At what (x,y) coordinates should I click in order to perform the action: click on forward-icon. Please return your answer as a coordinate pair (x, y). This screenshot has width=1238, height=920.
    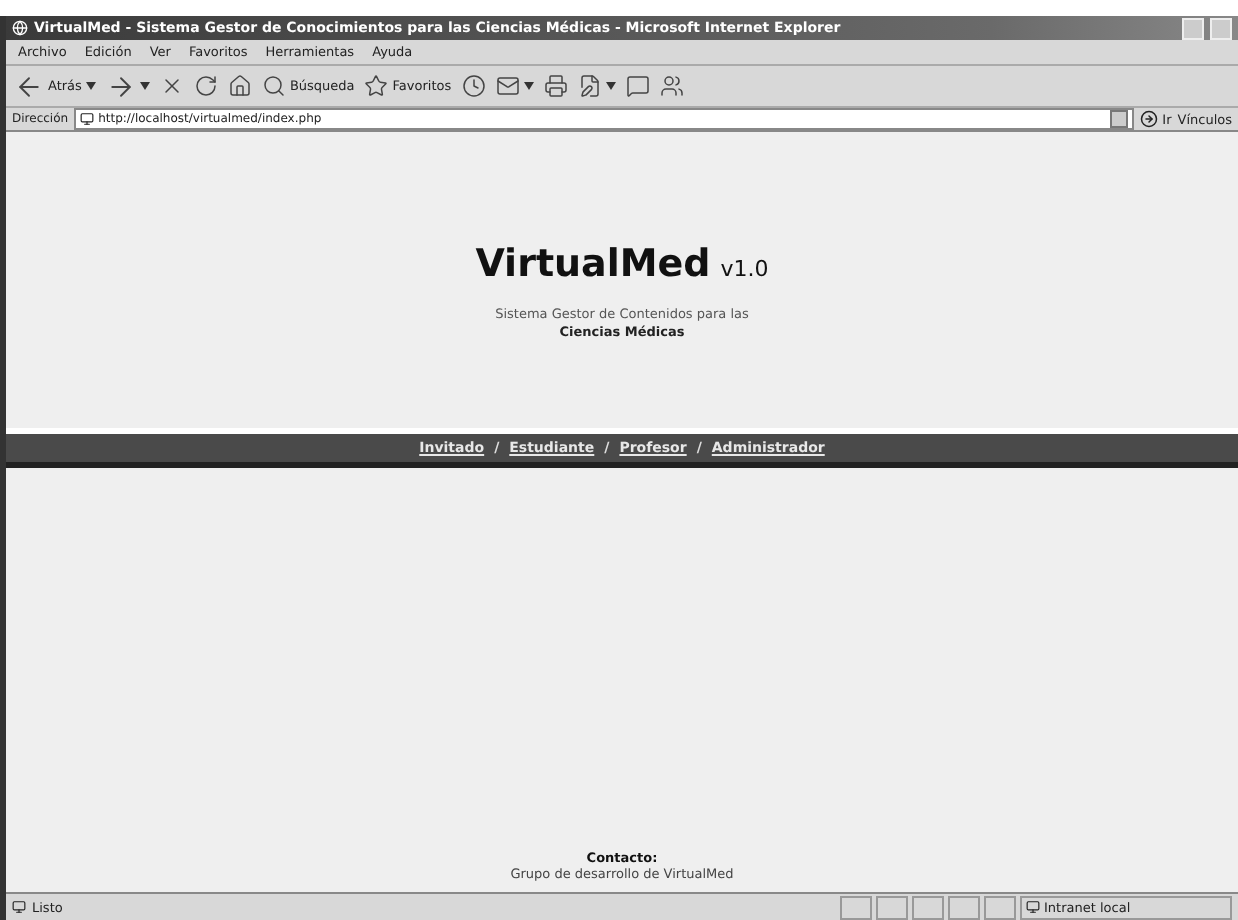
    Looking at the image, I should click on (120, 86).